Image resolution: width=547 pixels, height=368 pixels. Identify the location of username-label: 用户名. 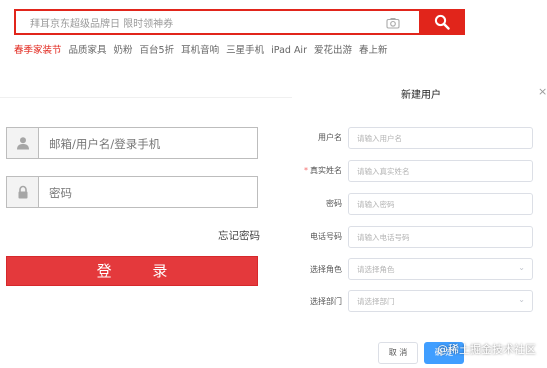
(330, 137).